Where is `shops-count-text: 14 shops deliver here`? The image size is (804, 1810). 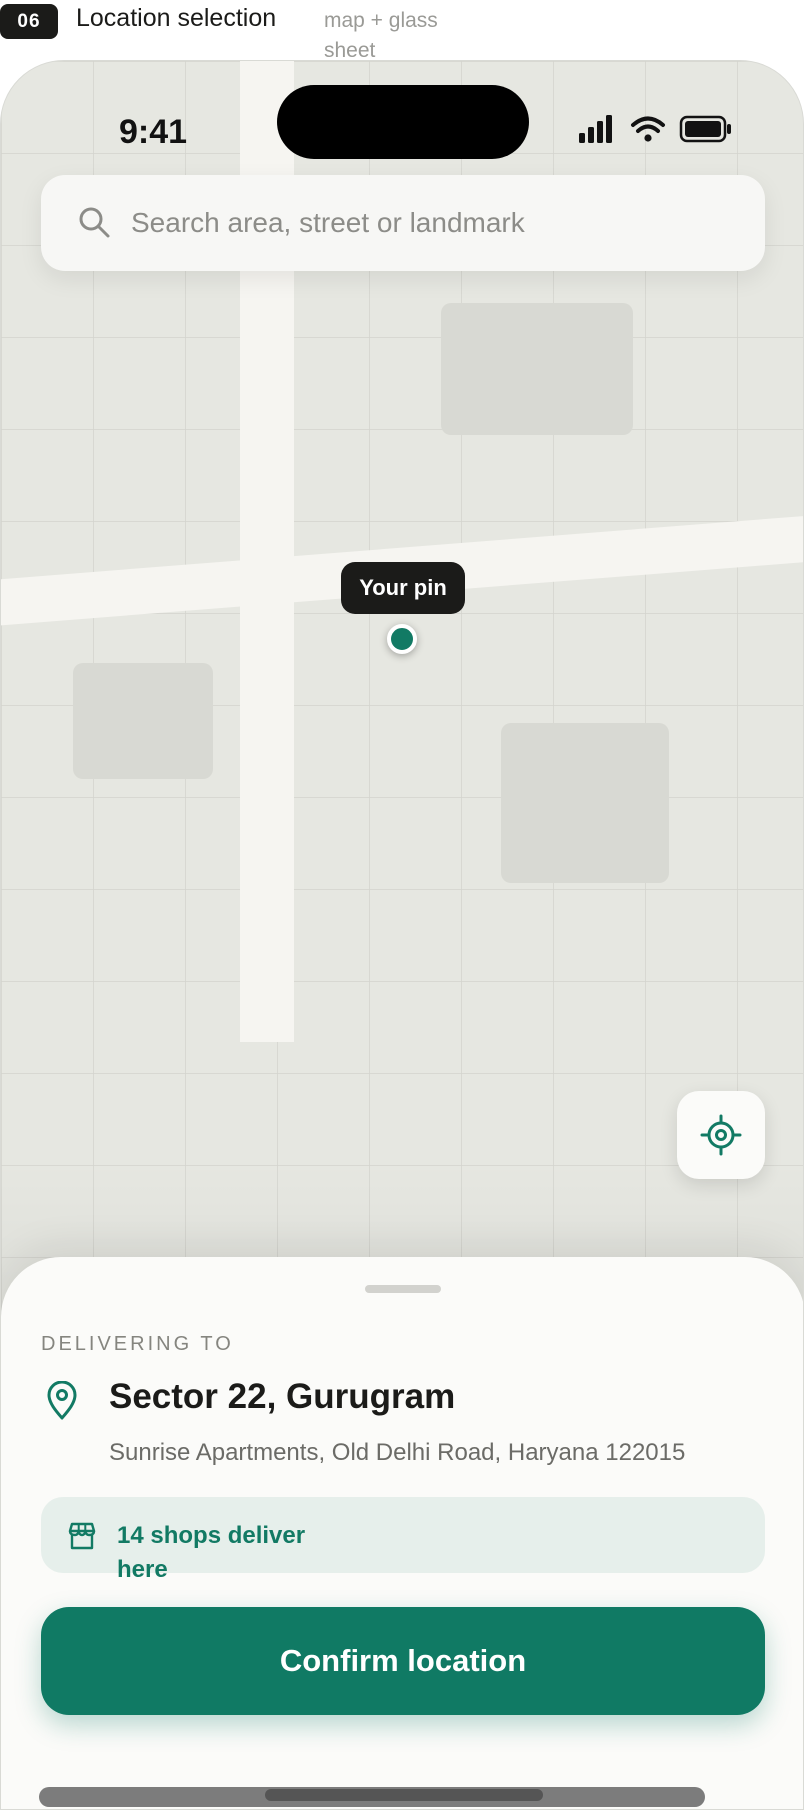
shops-count-text: 14 shops deliver here is located at coordinates (211, 1552).